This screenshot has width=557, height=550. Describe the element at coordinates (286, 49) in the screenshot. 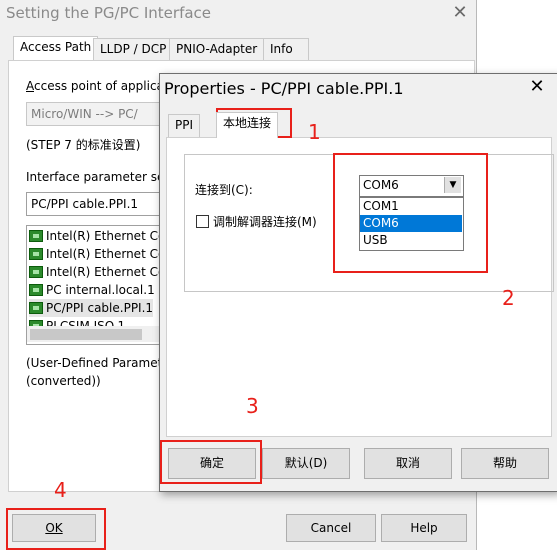

I see `tab-info: Info` at that location.